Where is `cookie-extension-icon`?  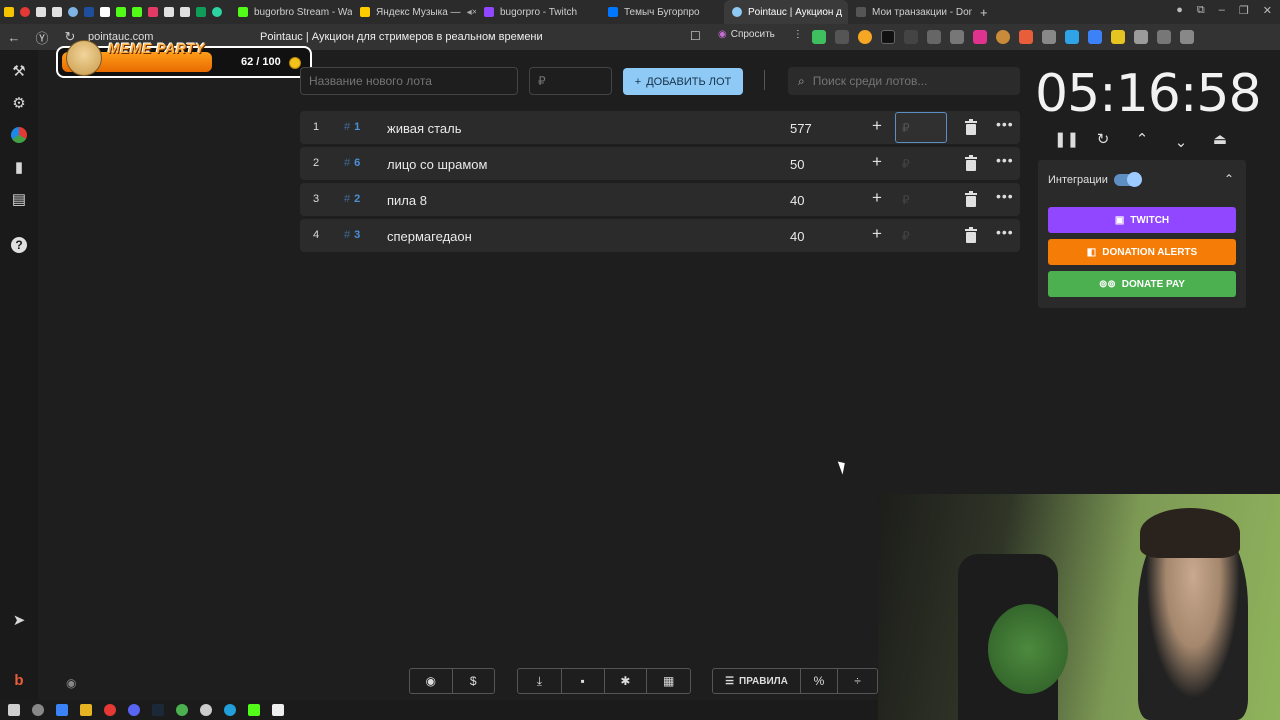 cookie-extension-icon is located at coordinates (1003, 37).